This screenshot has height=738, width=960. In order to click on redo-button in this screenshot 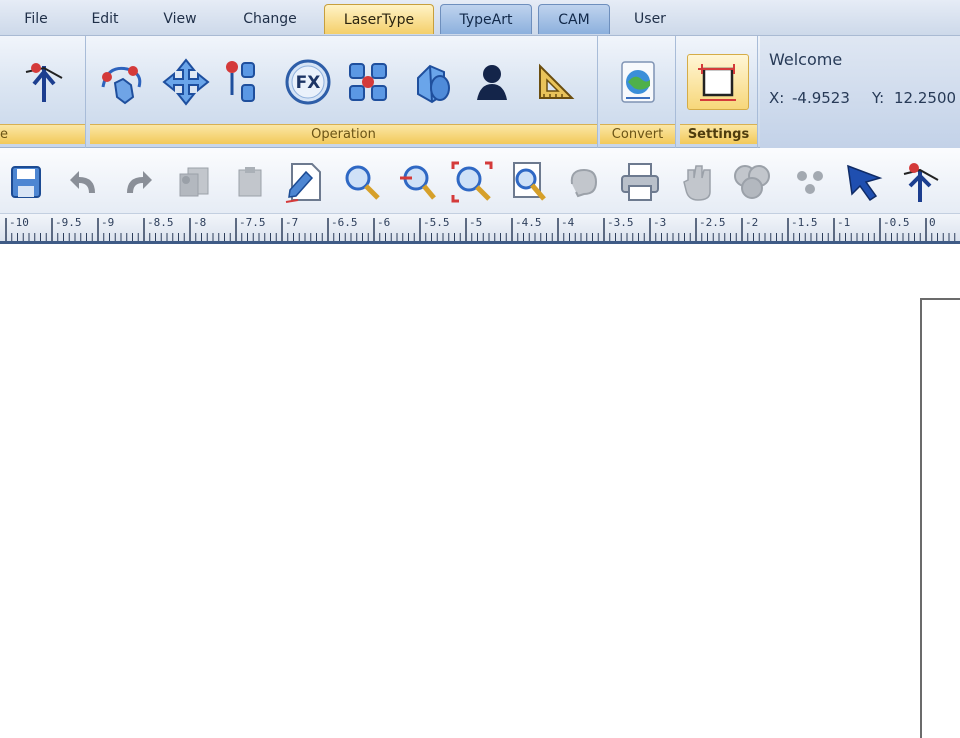, I will do `click(138, 182)`.